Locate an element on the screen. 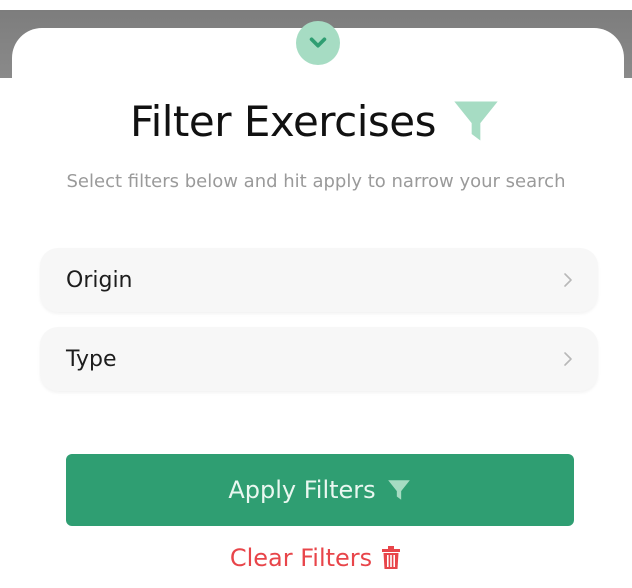 The image size is (632, 588). status-area is located at coordinates (316, 5).